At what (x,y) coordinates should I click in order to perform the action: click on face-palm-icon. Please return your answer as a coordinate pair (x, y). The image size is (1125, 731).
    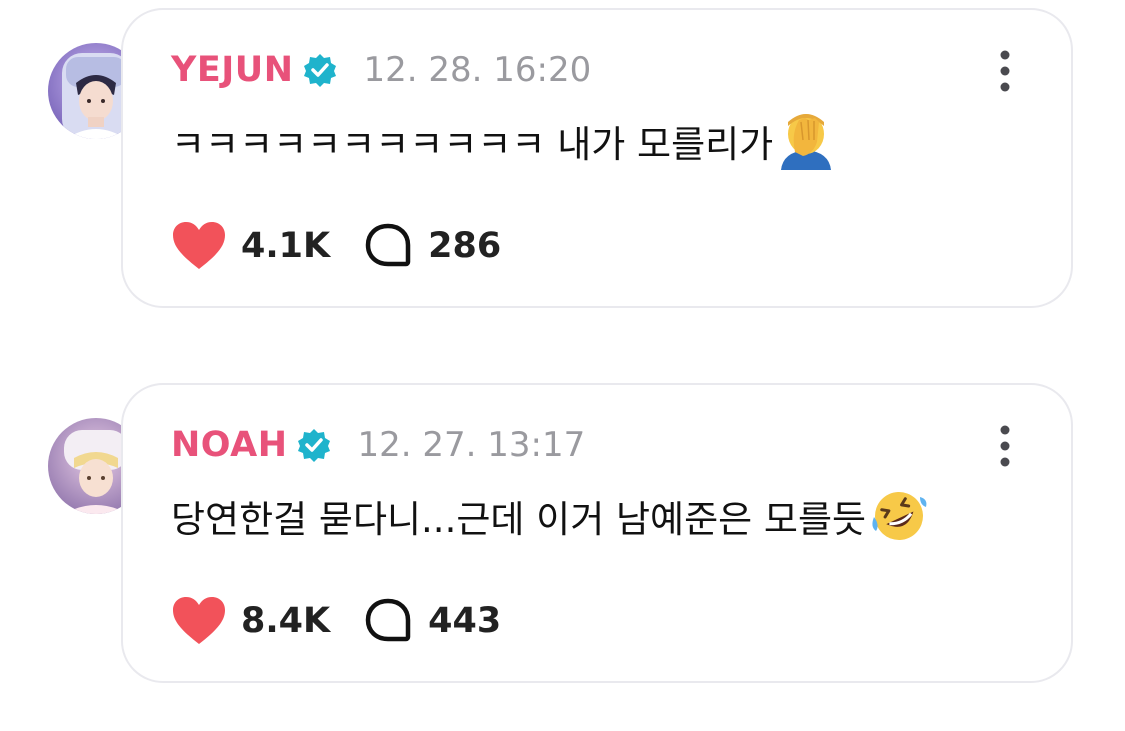
    Looking at the image, I should click on (806, 142).